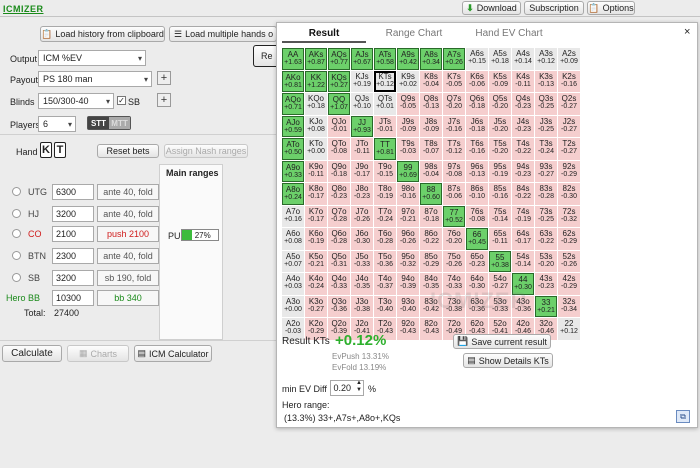 This screenshot has height=468, width=700. What do you see at coordinates (385, 171) in the screenshot?
I see `grid-cell: T9o -0.15` at bounding box center [385, 171].